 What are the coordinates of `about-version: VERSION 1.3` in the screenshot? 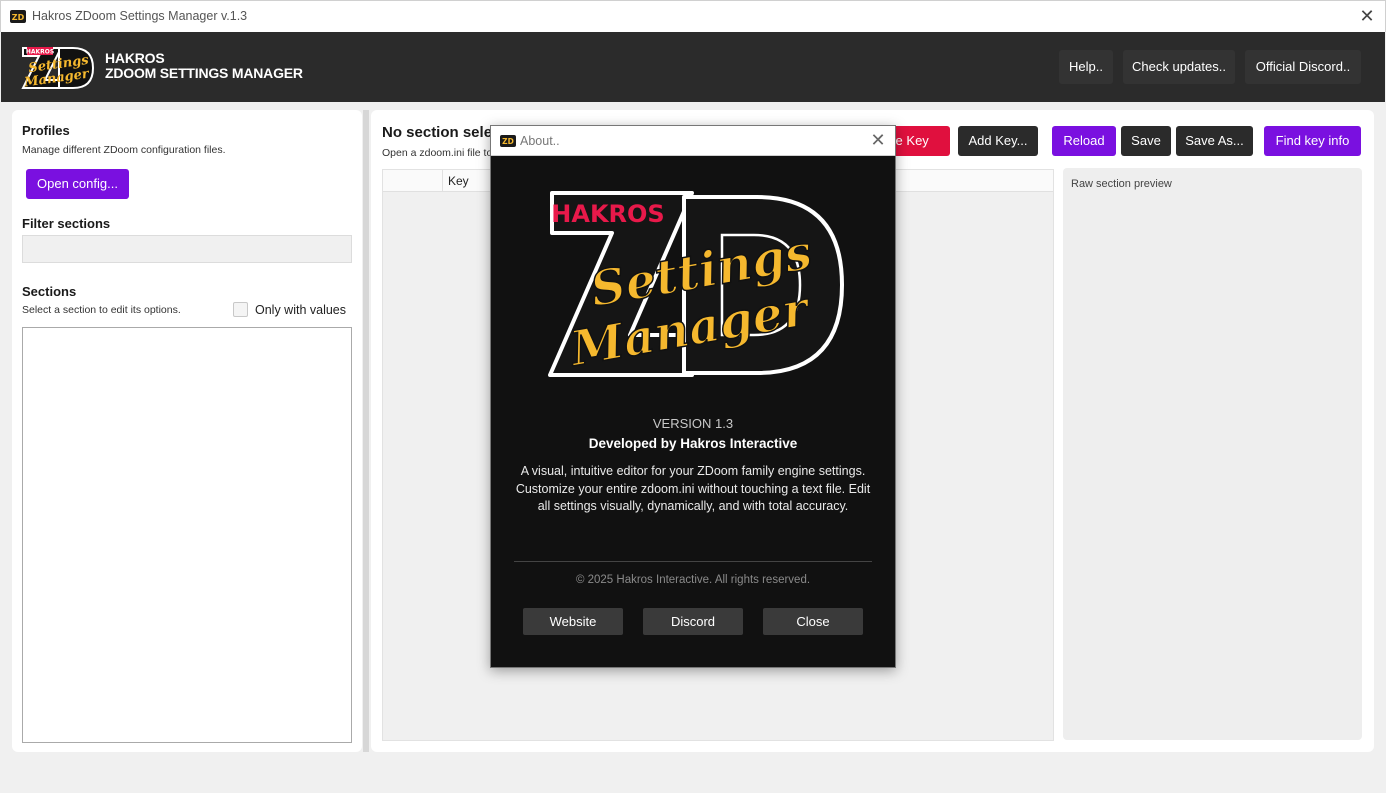 It's located at (693, 423).